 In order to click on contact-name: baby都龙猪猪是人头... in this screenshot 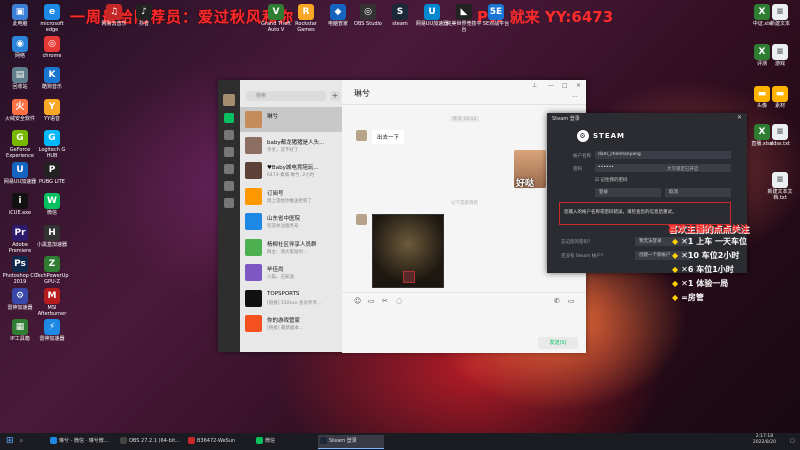, I will do `click(296, 142)`.